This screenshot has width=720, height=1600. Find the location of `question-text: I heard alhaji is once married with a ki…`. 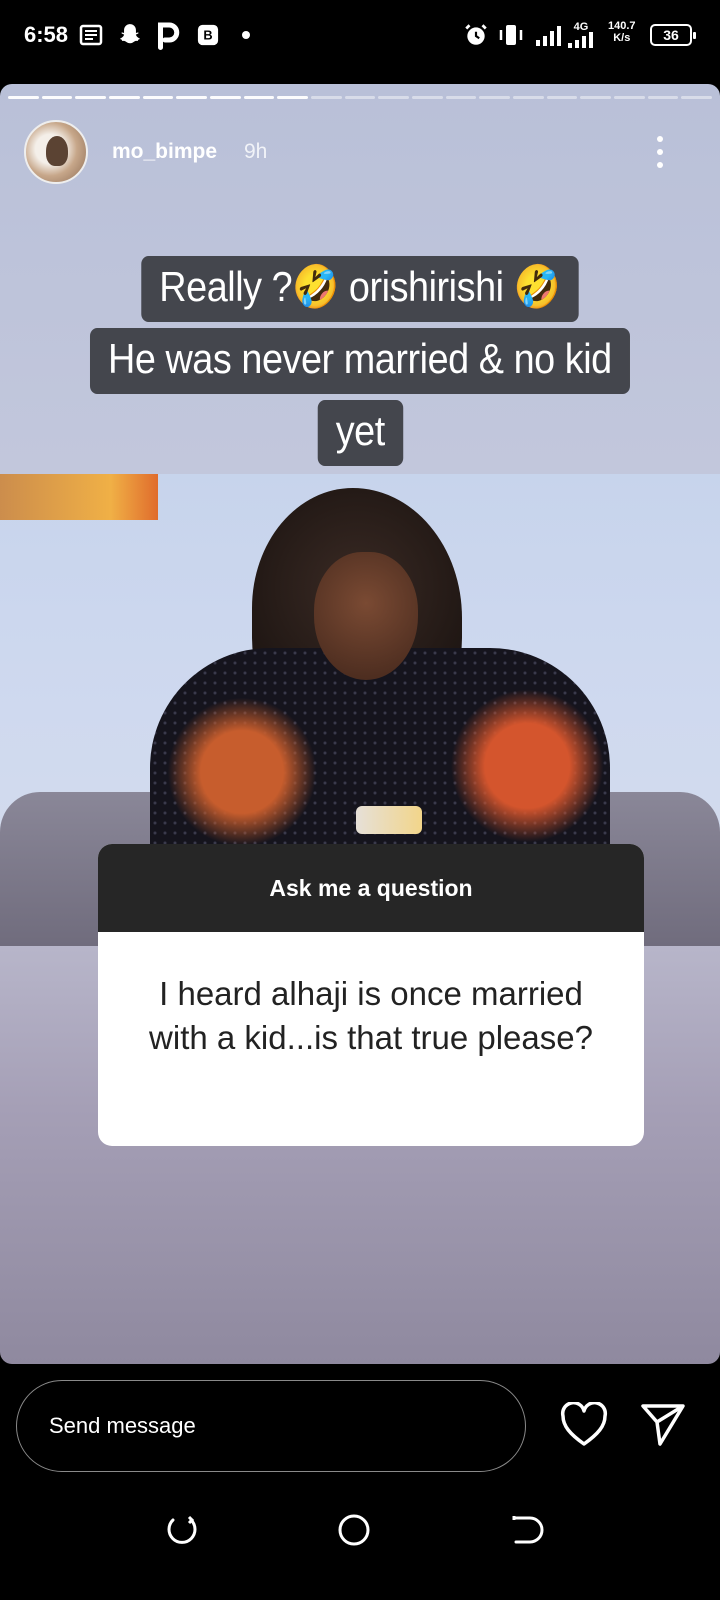

question-text: I heard alhaji is once married with a ki… is located at coordinates (371, 1015).